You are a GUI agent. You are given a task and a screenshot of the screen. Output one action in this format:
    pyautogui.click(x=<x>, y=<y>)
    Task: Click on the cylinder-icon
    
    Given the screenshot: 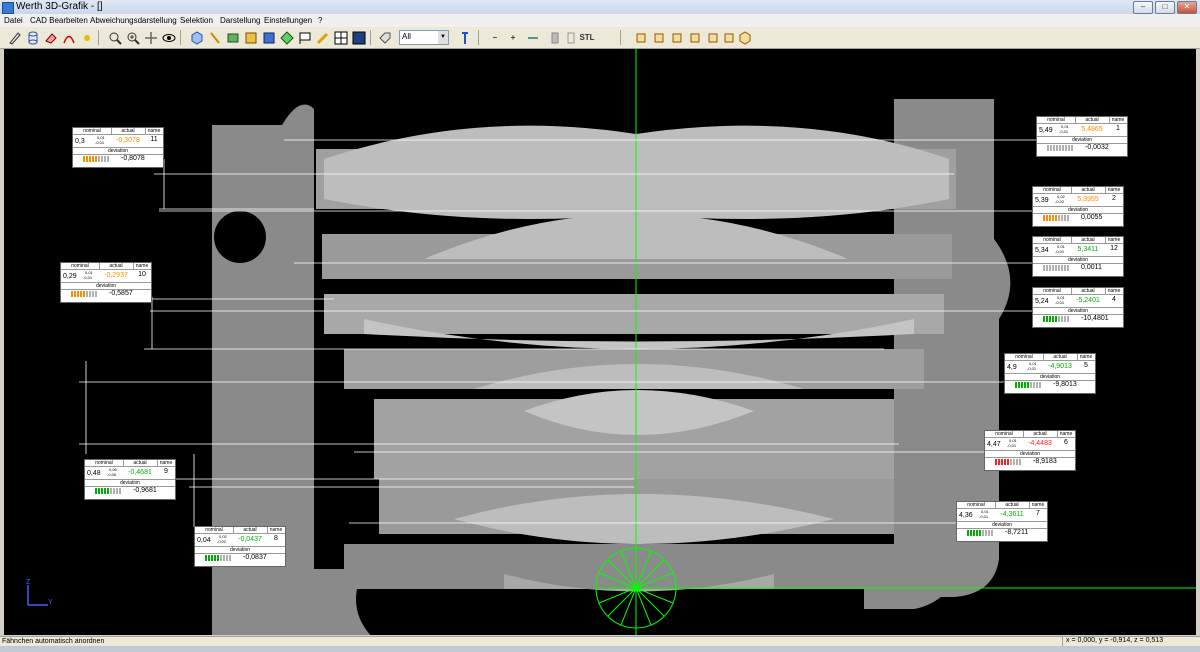 What is the action you would take?
    pyautogui.click(x=33, y=38)
    